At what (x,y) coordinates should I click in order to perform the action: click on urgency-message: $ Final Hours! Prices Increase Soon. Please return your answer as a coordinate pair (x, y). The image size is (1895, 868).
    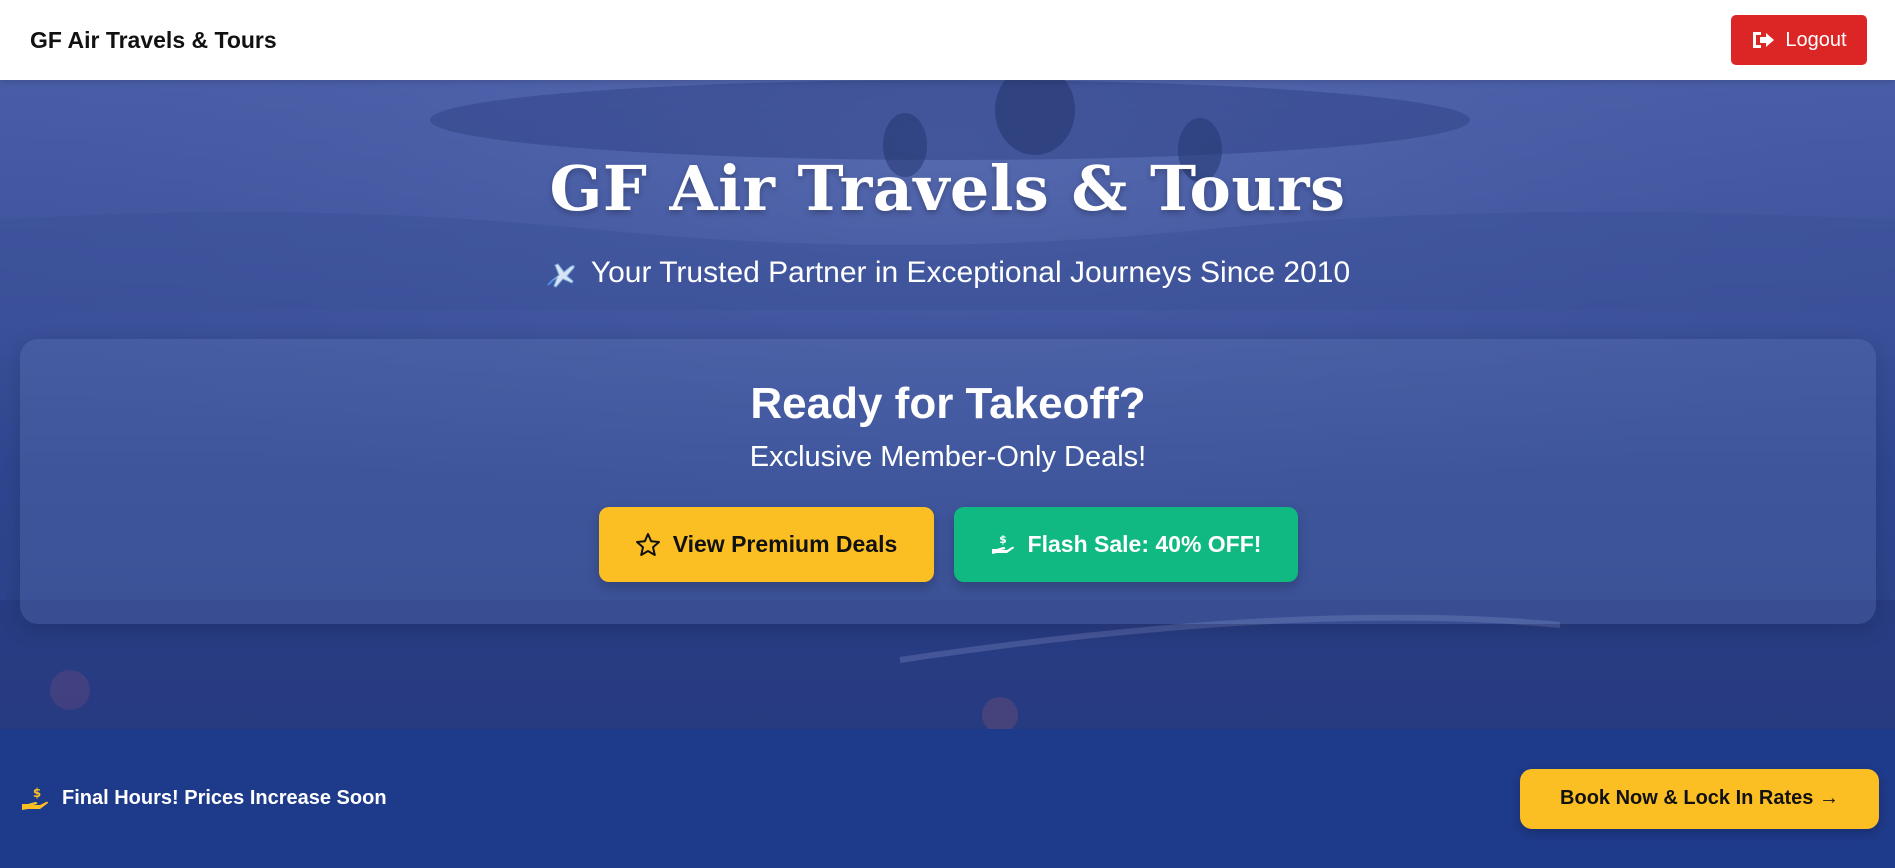
    Looking at the image, I should click on (203, 799).